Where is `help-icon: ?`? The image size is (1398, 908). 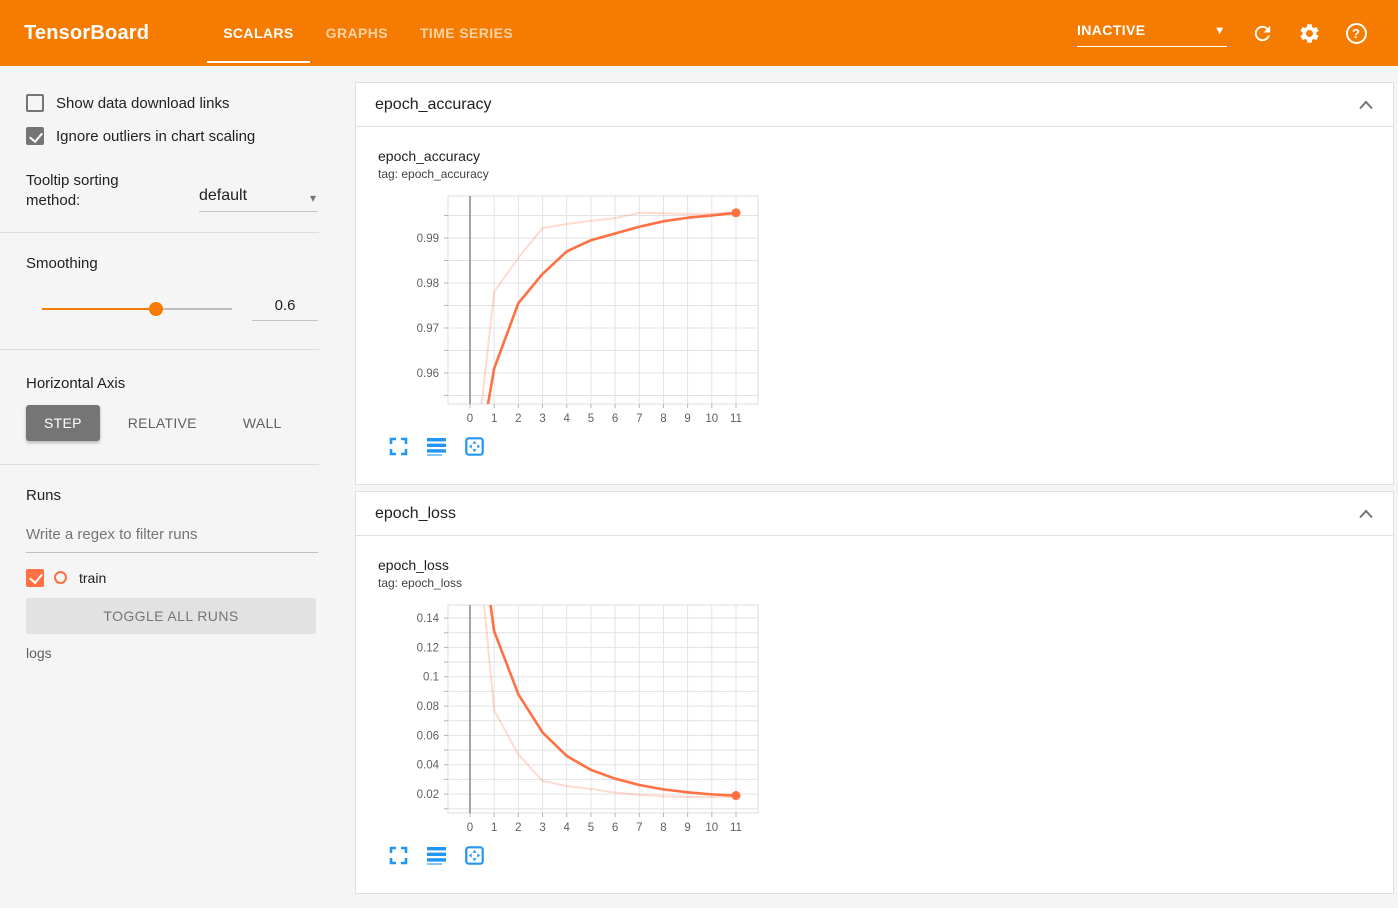 help-icon: ? is located at coordinates (1356, 33).